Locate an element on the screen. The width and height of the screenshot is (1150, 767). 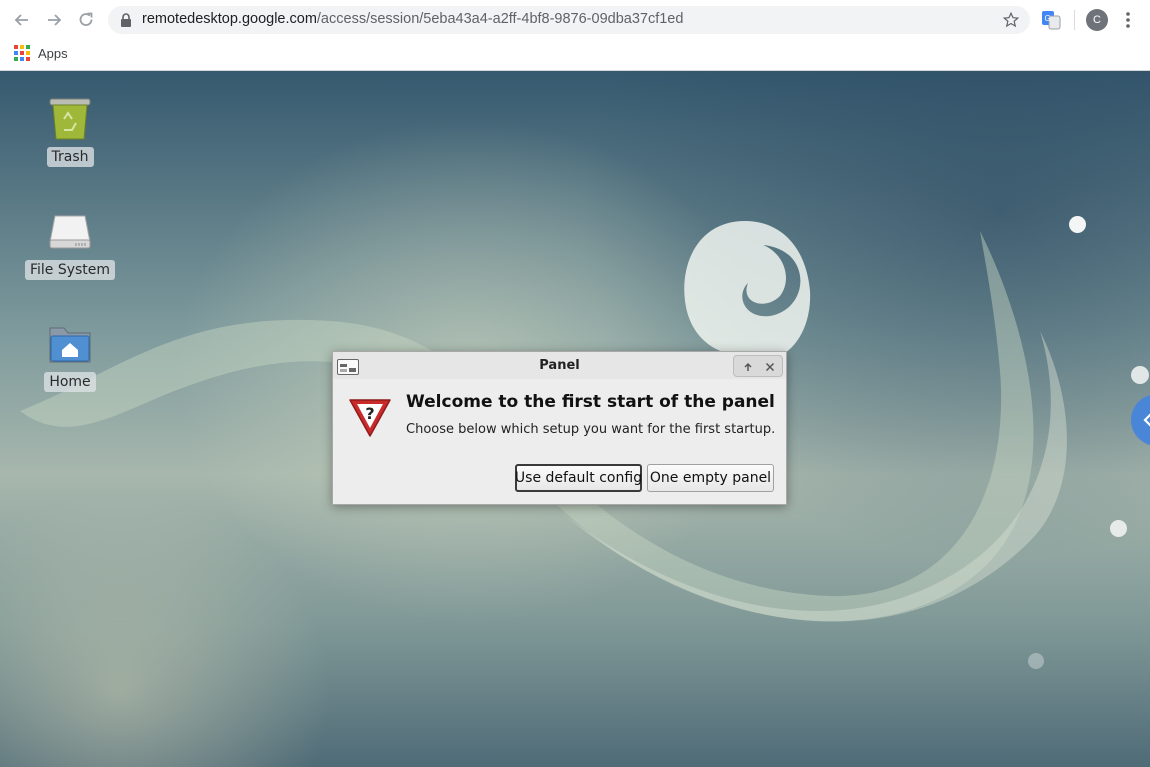
bookmark-star-icon is located at coordinates (1011, 20).